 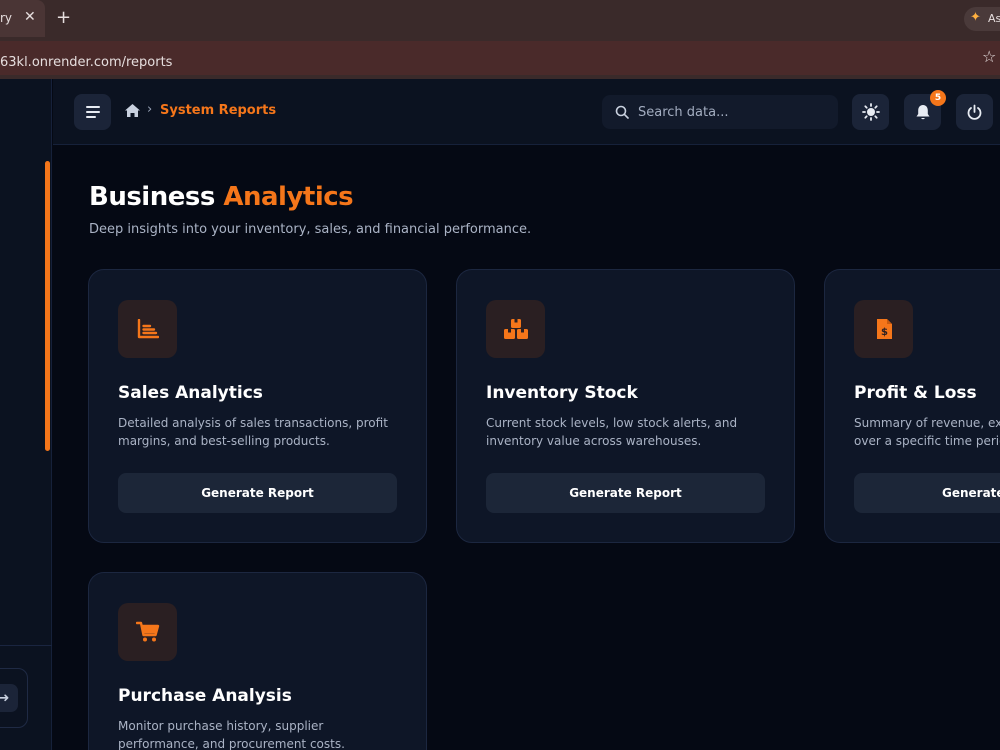 What do you see at coordinates (86, 62) in the screenshot?
I see `url-text: 63kl.onrender.com/reports` at bounding box center [86, 62].